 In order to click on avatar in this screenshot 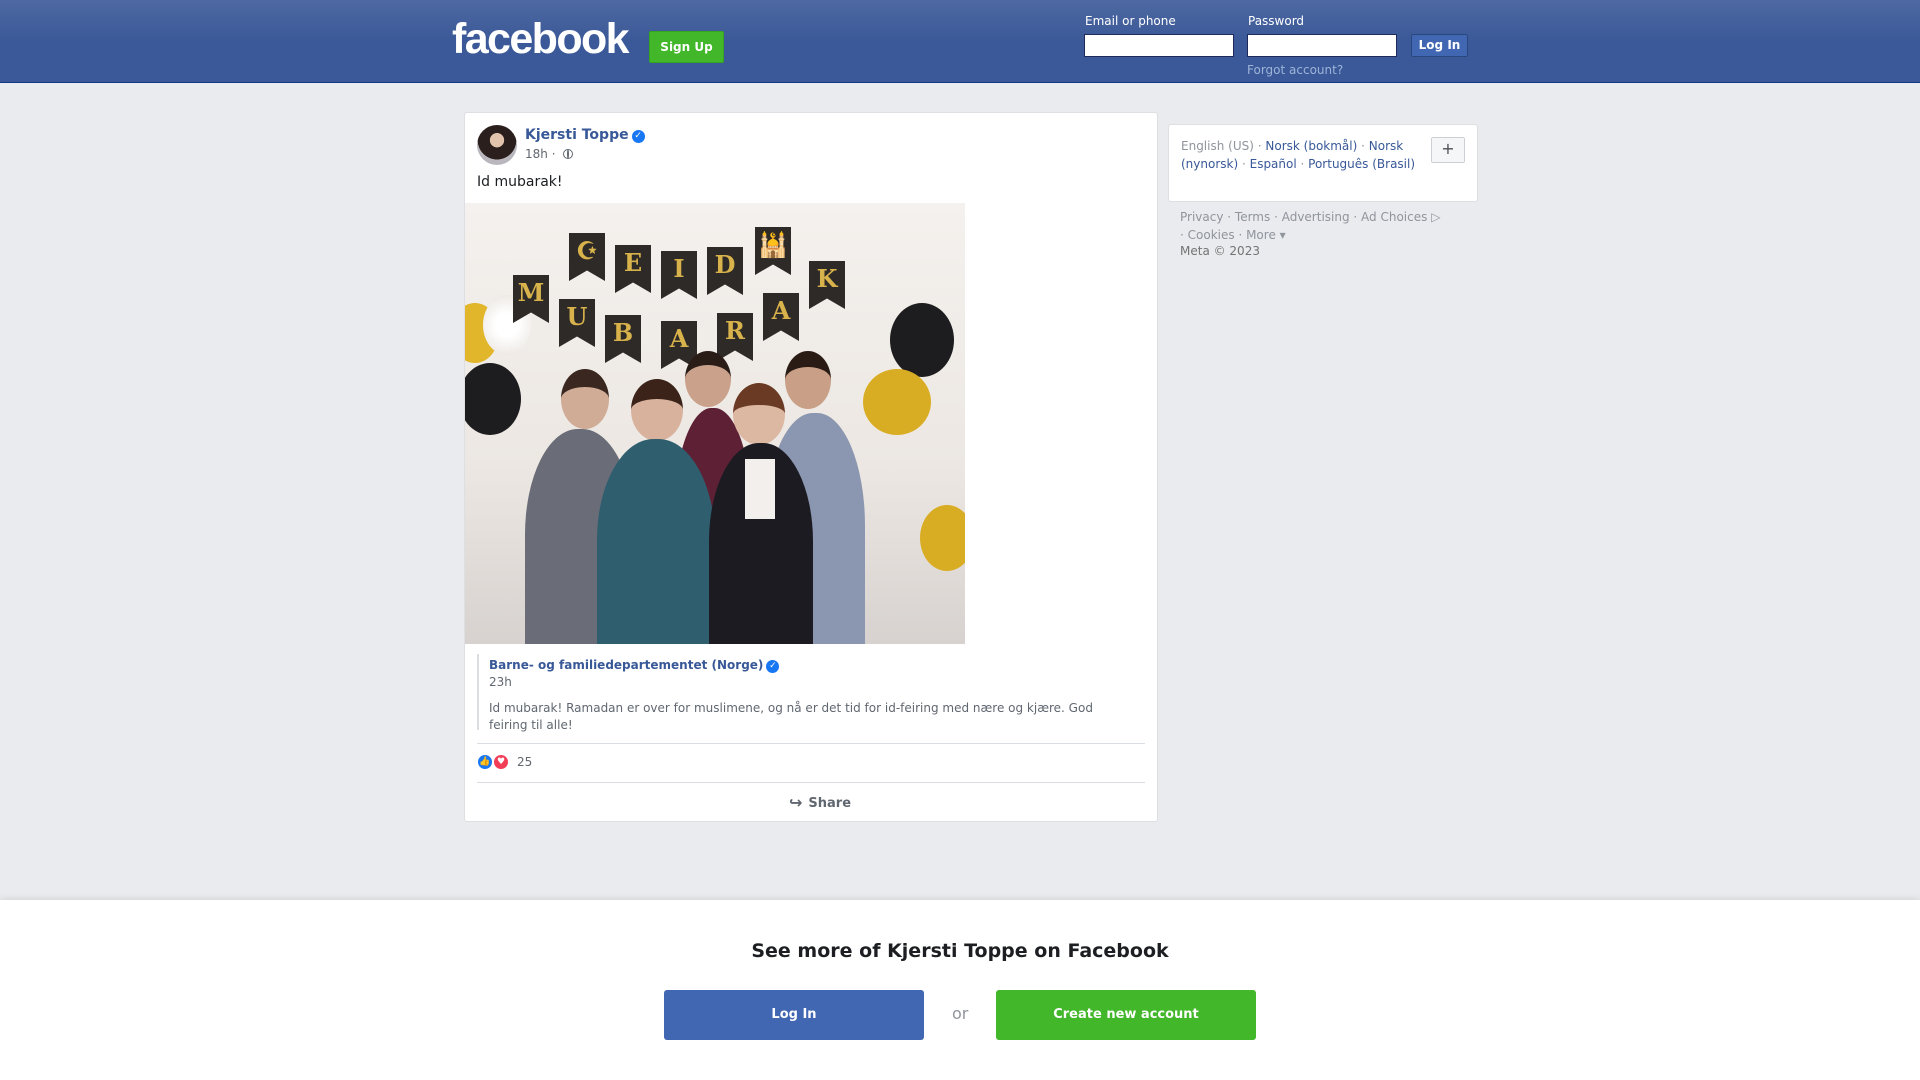, I will do `click(497, 145)`.